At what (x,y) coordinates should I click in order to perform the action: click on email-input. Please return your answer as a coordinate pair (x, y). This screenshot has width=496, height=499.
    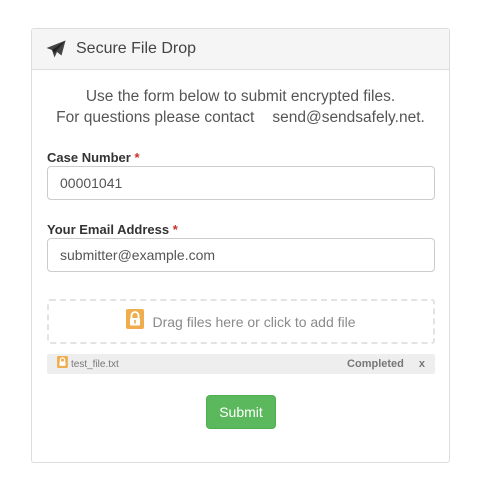
    Looking at the image, I should click on (241, 255).